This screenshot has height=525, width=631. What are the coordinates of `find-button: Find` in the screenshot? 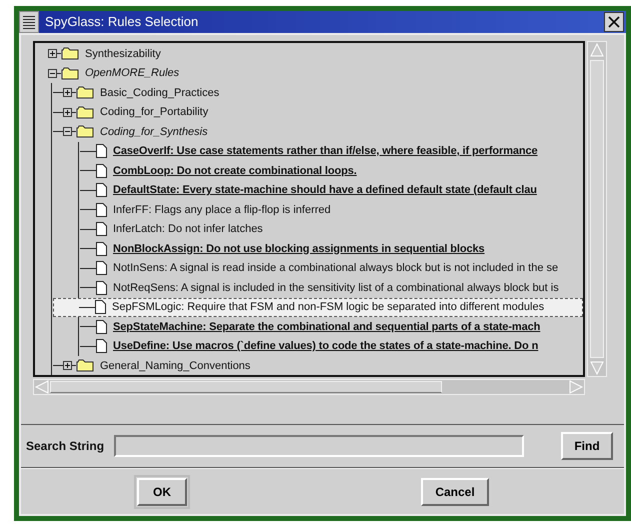 It's located at (587, 446).